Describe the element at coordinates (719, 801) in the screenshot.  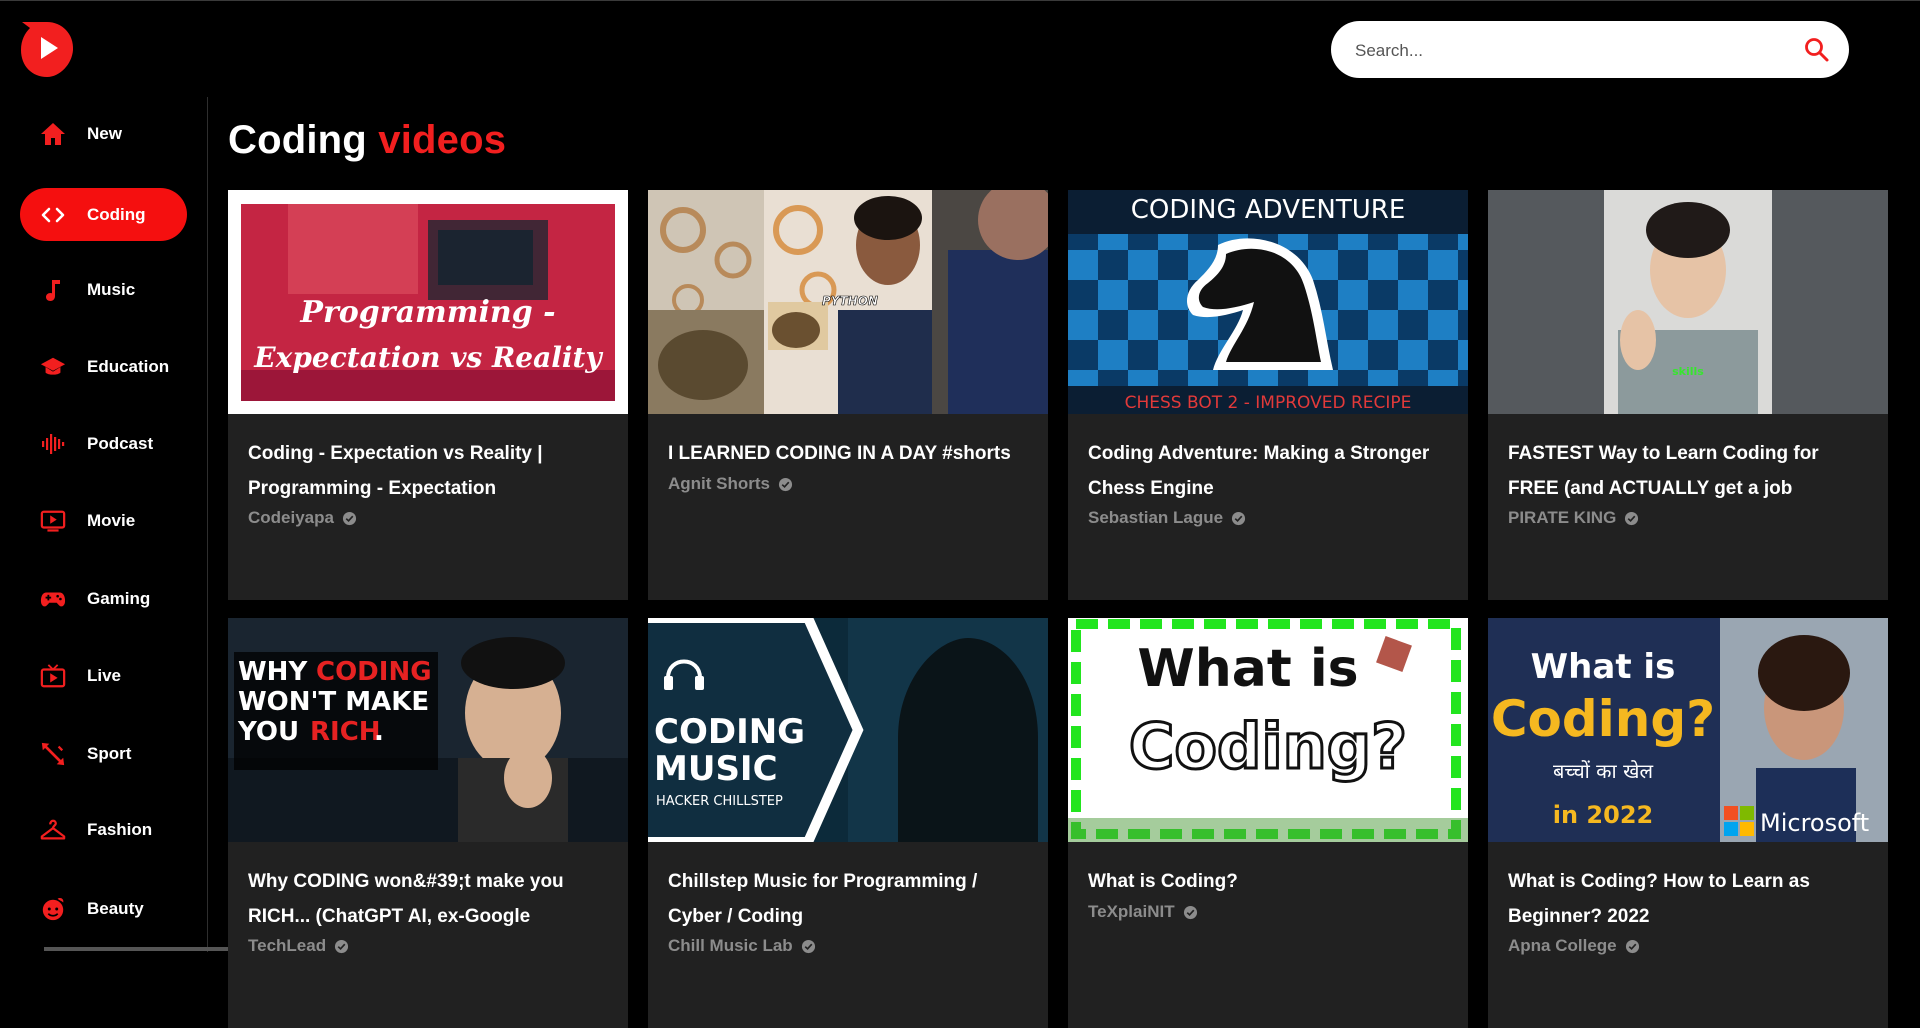
I see `thumb-text: HACKER CHILLSTEP` at that location.